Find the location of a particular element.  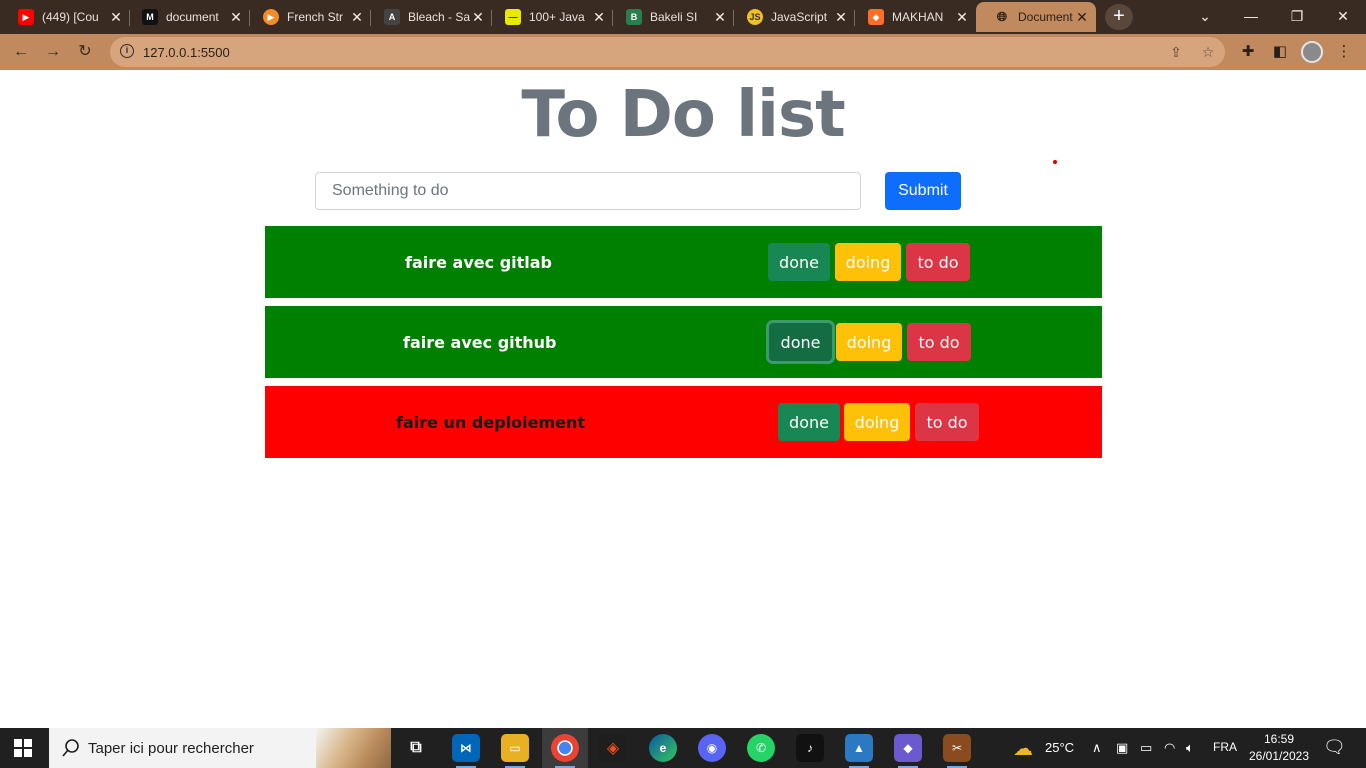

restore-button: ❐ is located at coordinates (1297, 17).